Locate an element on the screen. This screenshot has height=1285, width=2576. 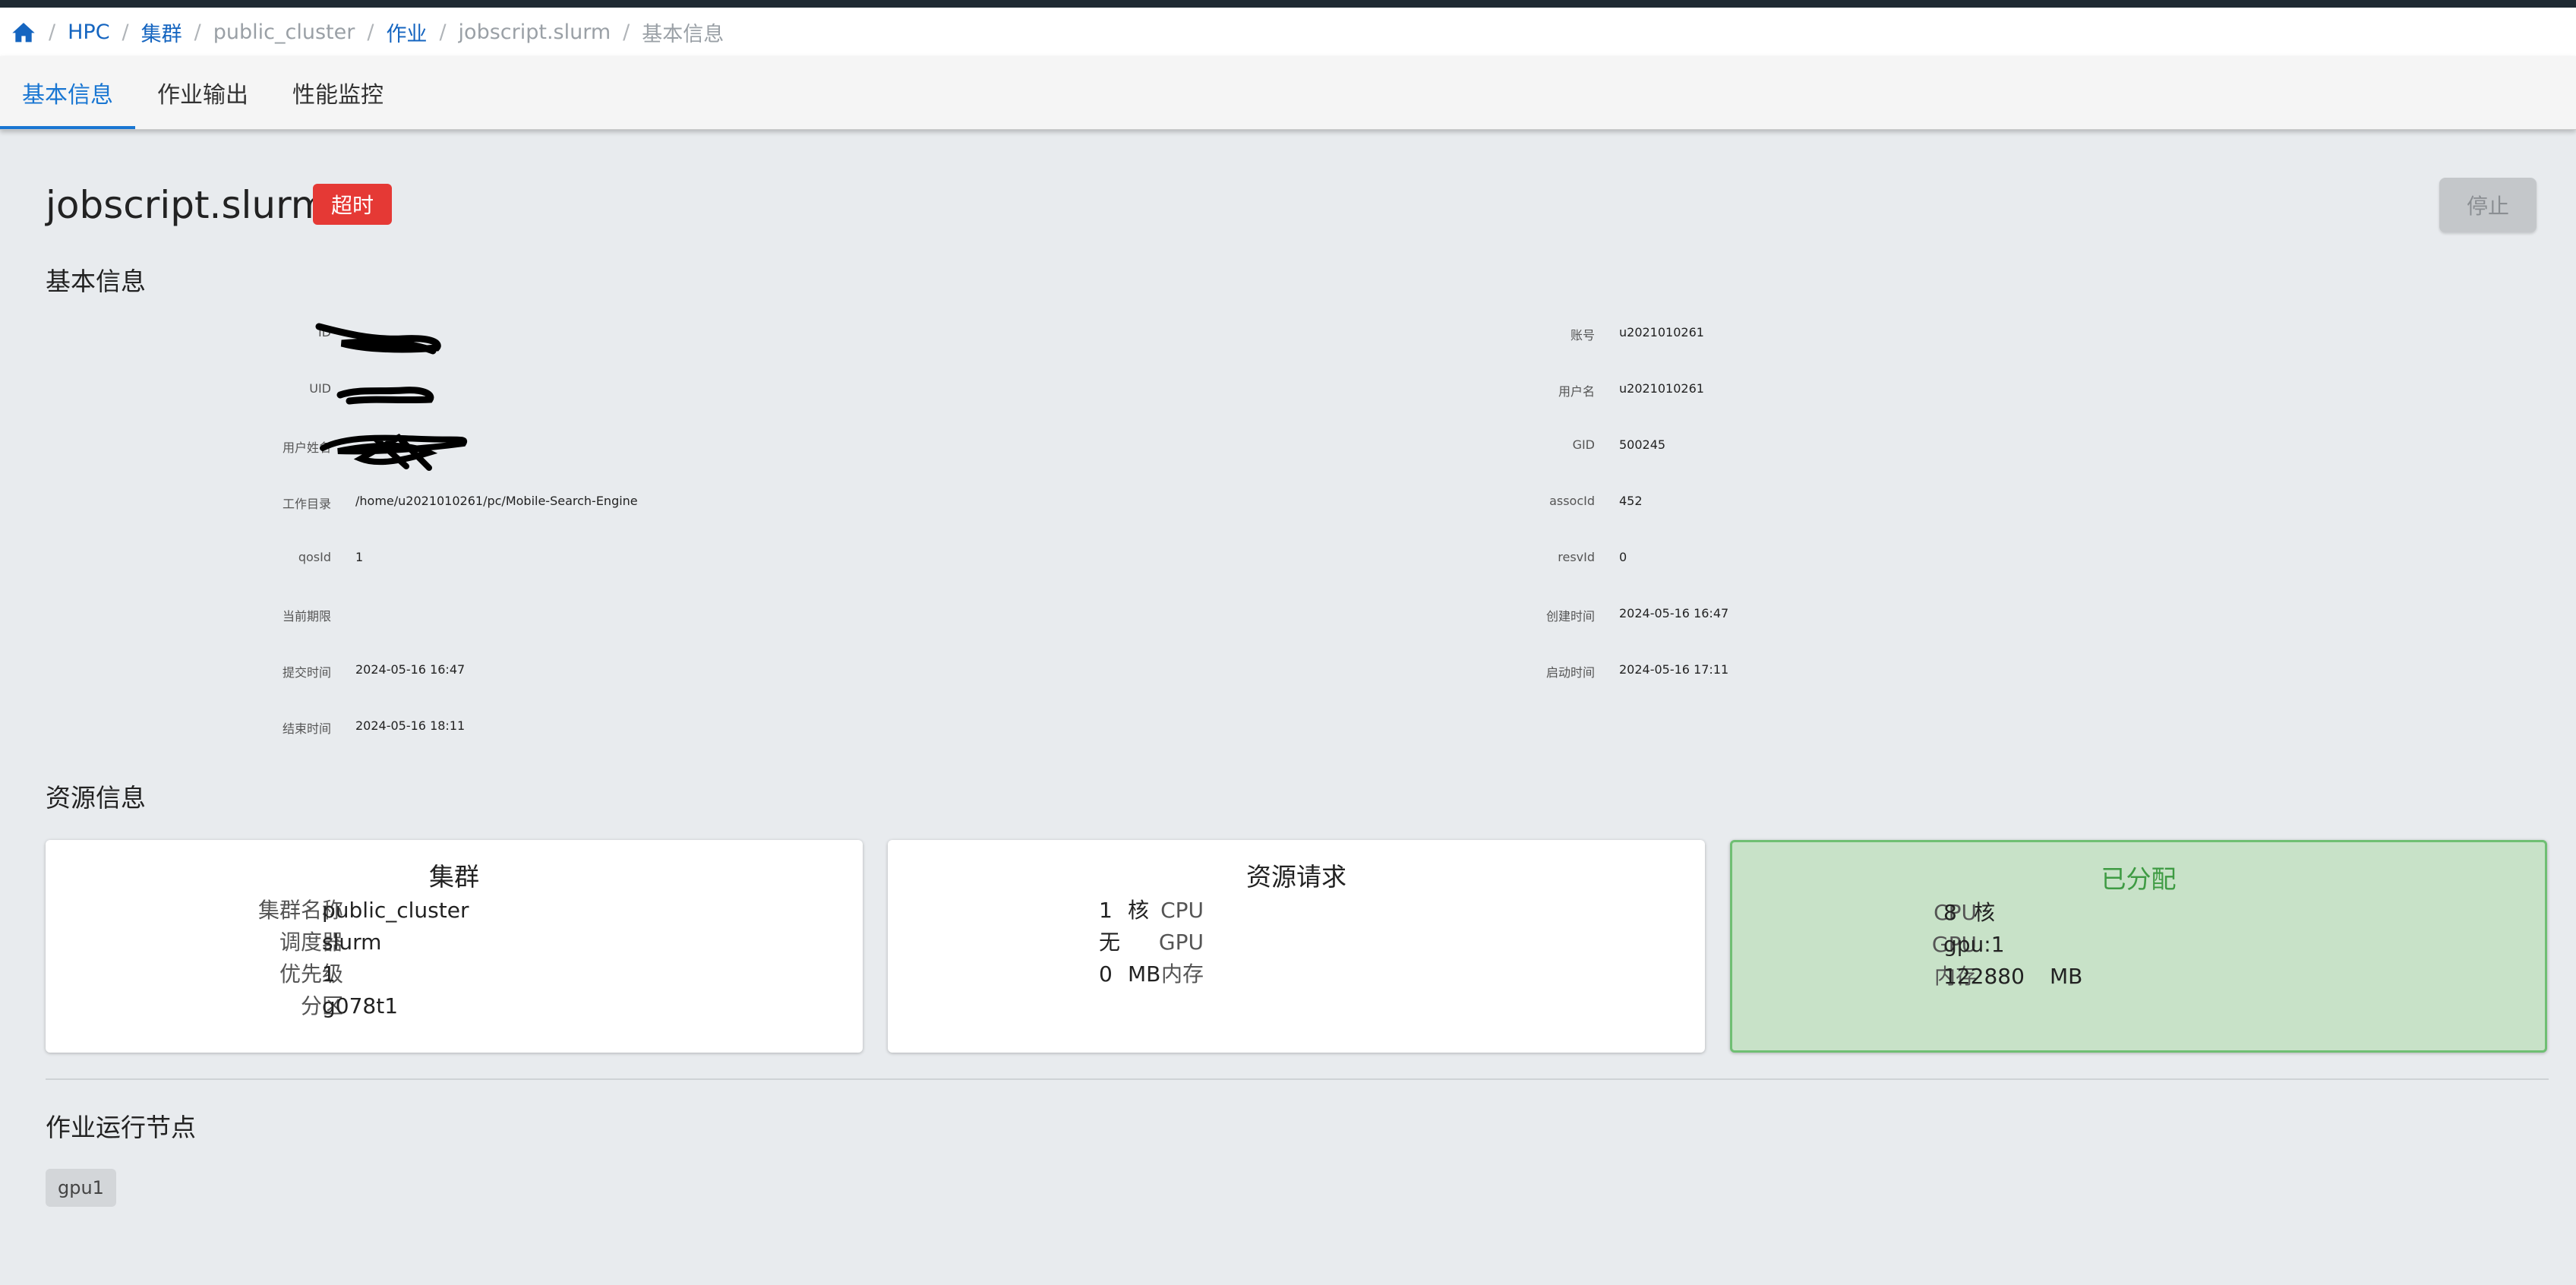
request-row-gpu: GPU 无 is located at coordinates (1296, 942).